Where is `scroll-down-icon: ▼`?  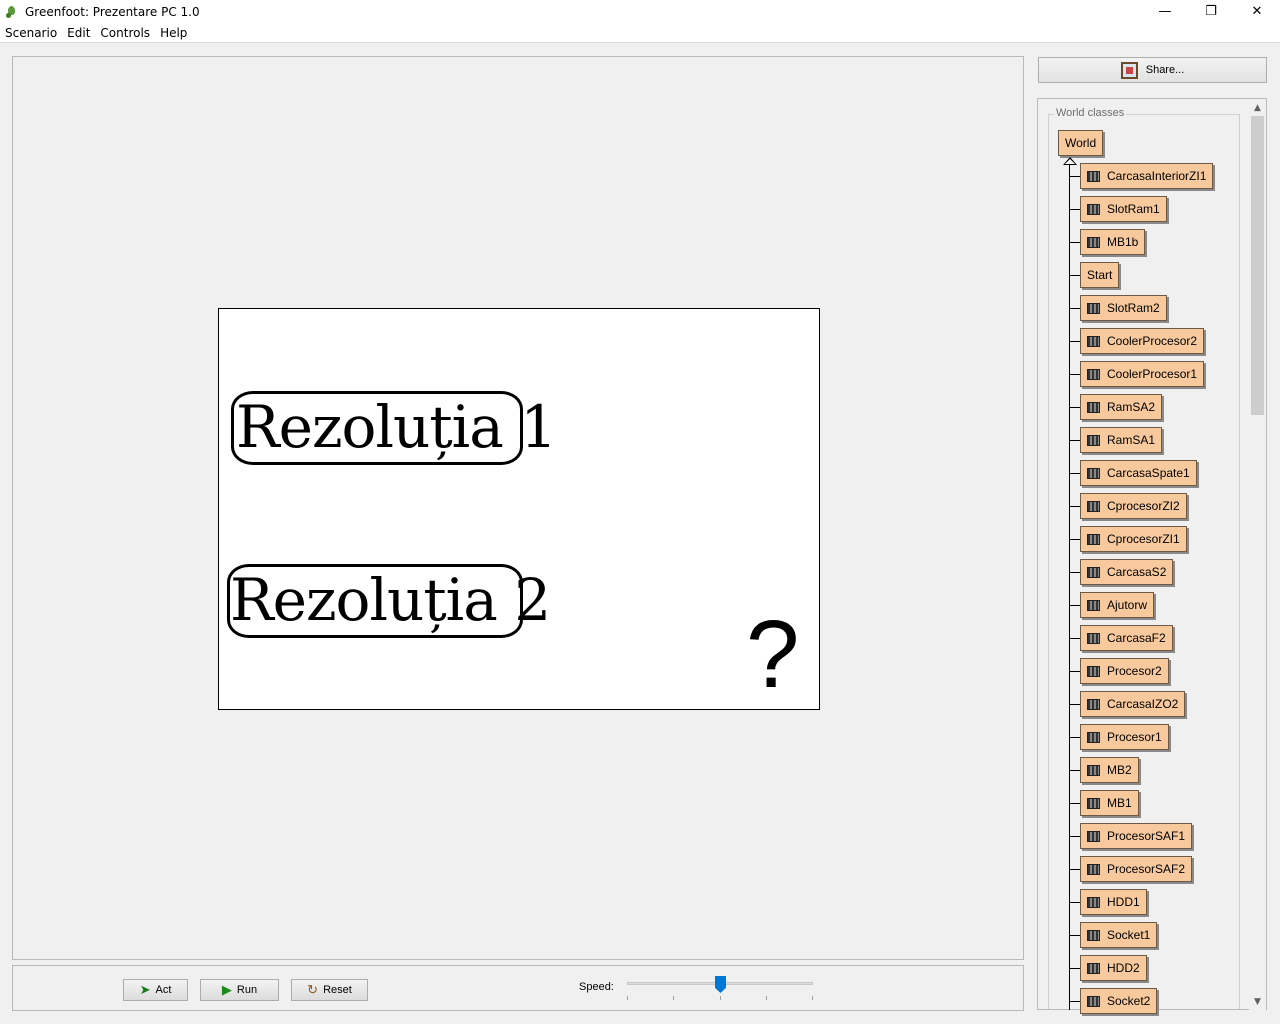
scroll-down-icon: ▼ is located at coordinates (1257, 1001).